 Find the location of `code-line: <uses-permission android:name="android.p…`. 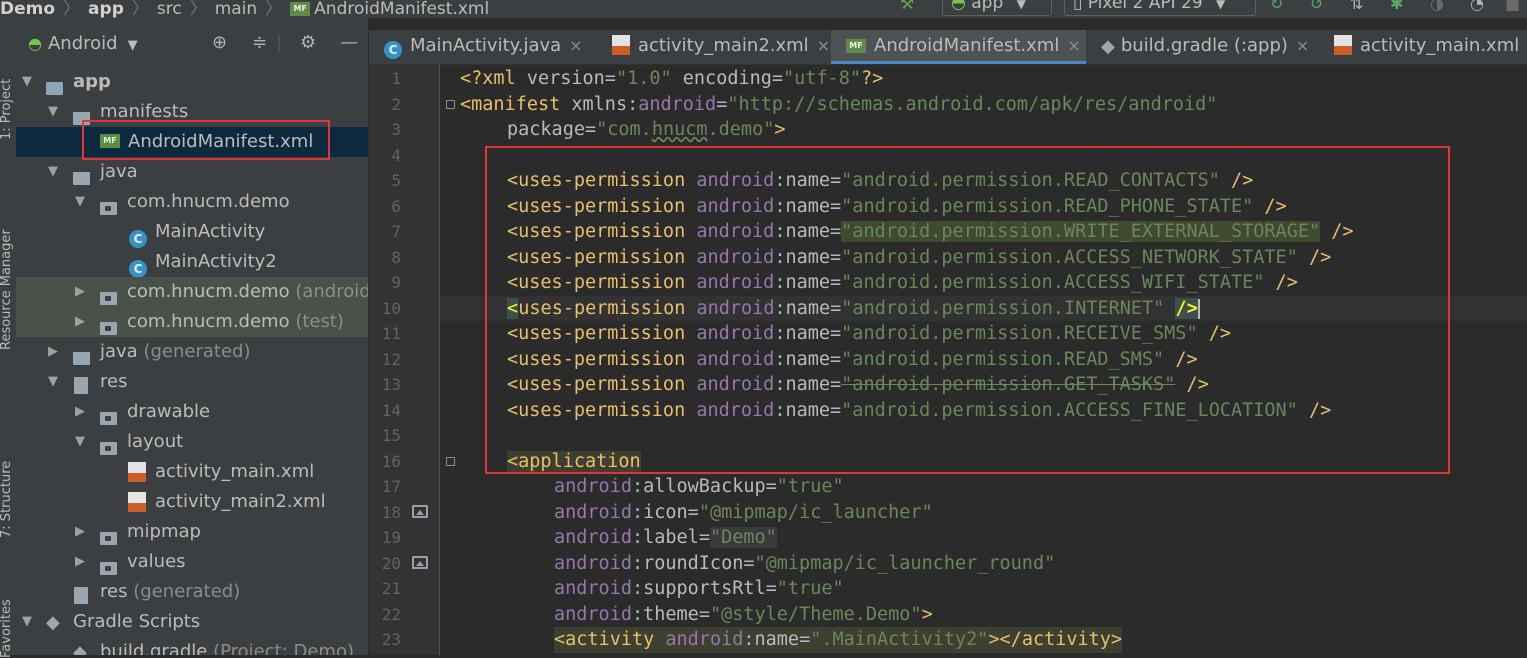

code-line: <uses-permission android:name="android.p… is located at coordinates (858, 384).